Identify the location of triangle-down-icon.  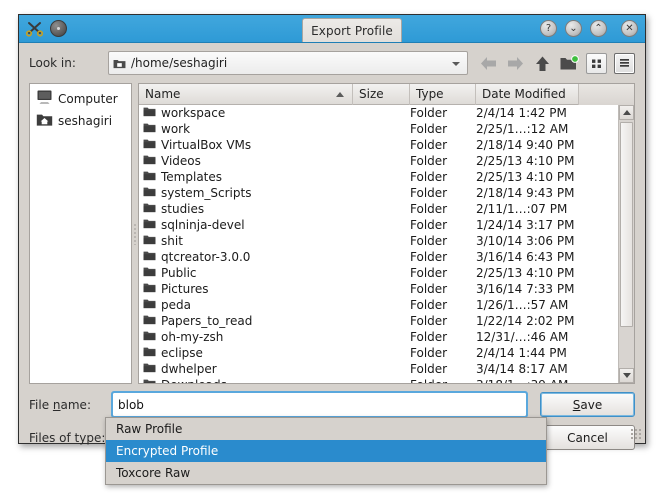
(626, 375).